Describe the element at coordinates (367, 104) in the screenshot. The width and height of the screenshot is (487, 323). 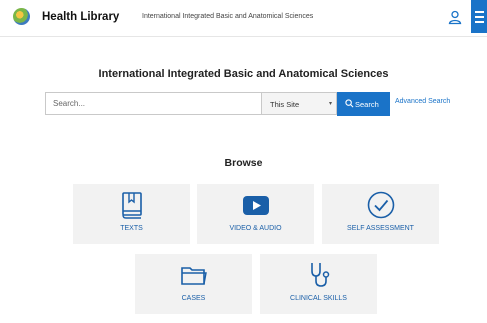
I see `search-button-label: Search` at that location.